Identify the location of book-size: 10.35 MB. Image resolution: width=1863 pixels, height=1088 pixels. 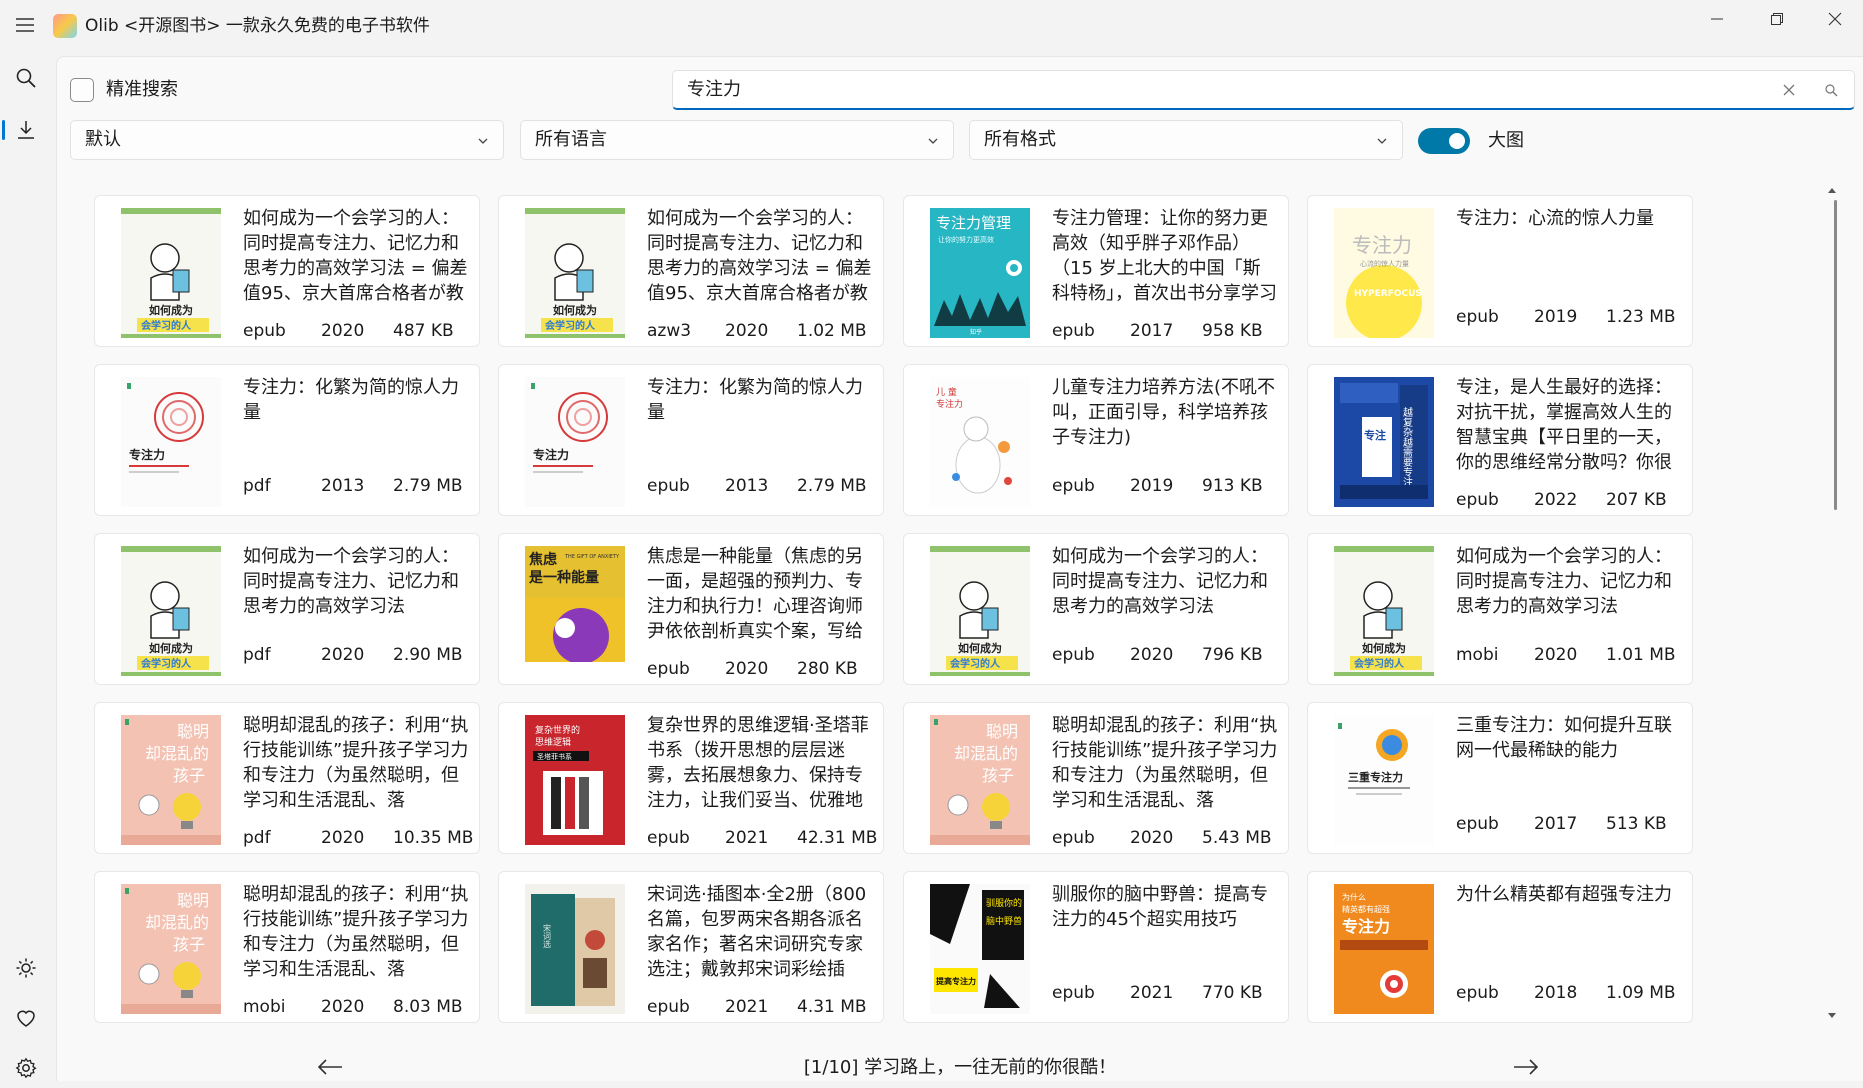
(433, 838).